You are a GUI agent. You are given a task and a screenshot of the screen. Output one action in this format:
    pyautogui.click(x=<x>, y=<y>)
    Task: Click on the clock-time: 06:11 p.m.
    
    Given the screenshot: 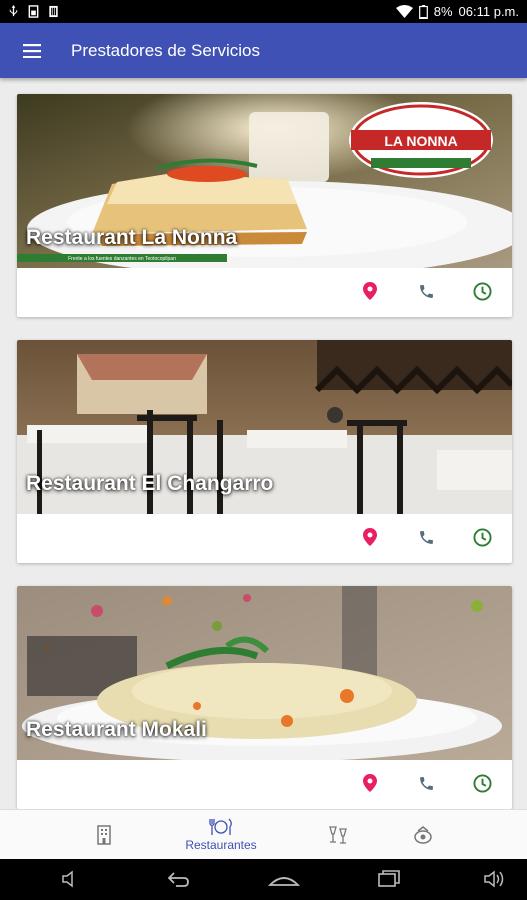 What is the action you would take?
    pyautogui.click(x=488, y=11)
    